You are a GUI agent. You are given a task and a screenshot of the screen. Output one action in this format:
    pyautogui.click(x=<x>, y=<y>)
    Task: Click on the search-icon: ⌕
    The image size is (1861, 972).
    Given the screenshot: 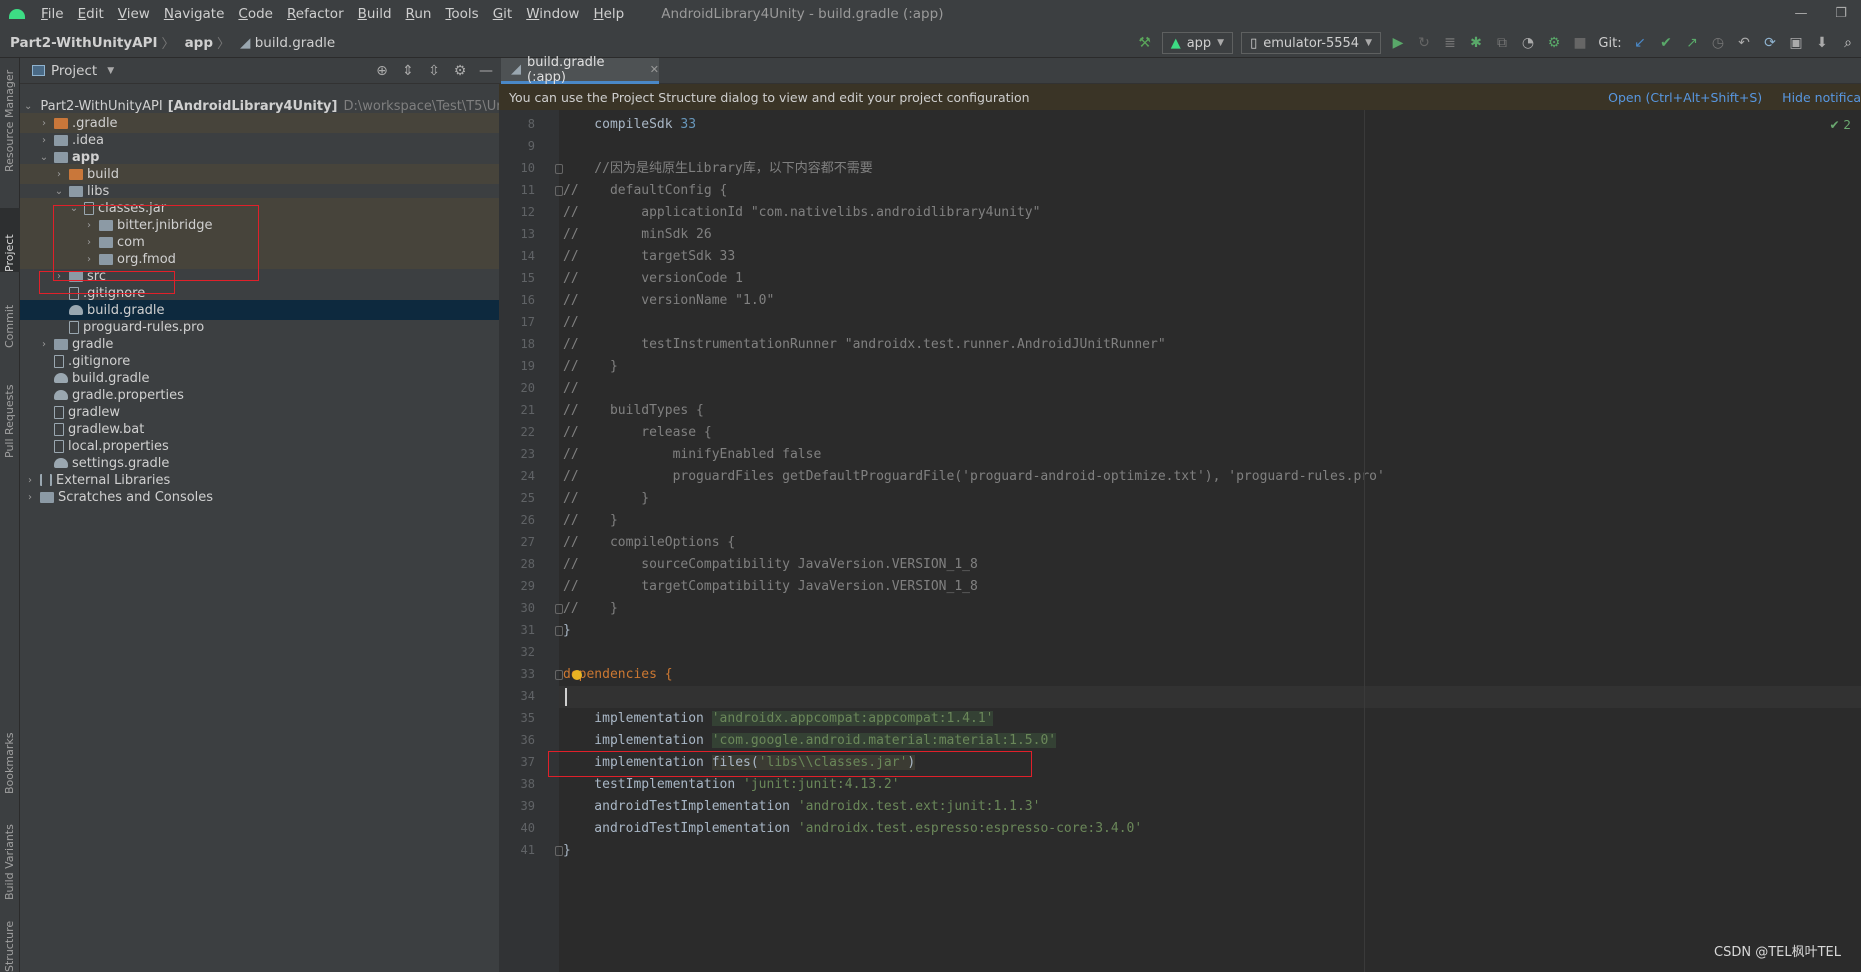 What is the action you would take?
    pyautogui.click(x=1848, y=43)
    